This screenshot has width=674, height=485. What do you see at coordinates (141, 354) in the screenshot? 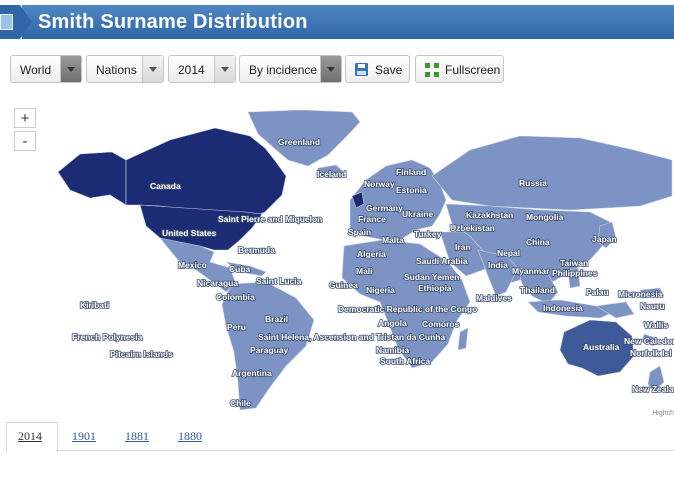
I see `label-pitcairn: Pitcairn Islands` at bounding box center [141, 354].